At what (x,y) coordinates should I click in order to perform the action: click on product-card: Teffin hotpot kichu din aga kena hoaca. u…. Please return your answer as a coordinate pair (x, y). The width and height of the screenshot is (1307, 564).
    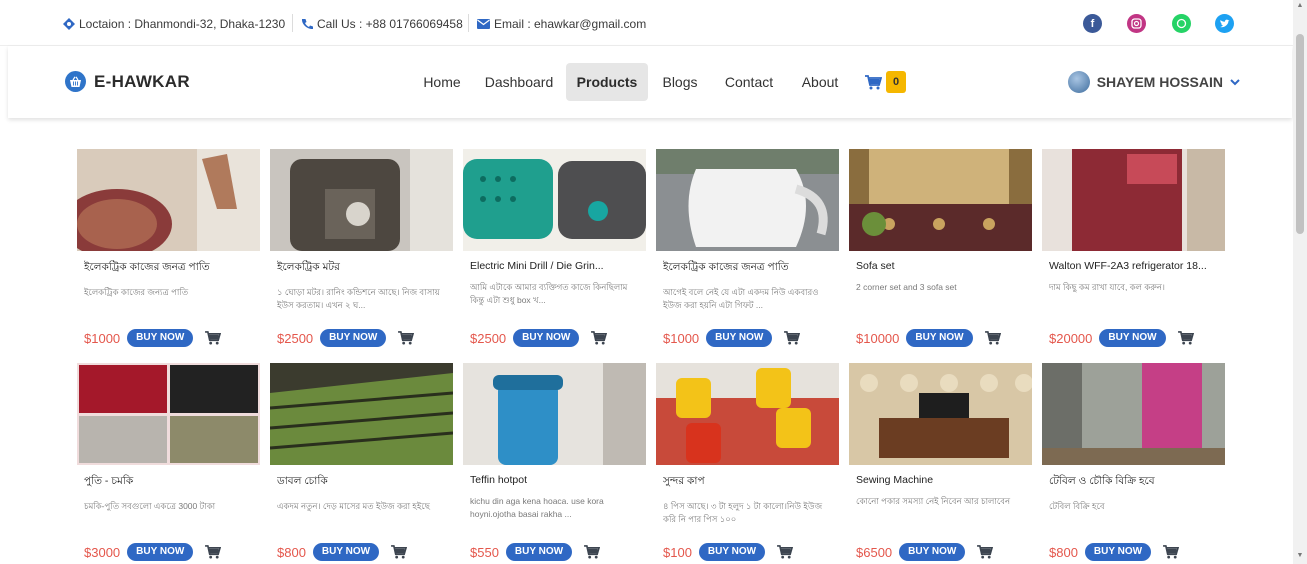
    Looking at the image, I should click on (554, 463).